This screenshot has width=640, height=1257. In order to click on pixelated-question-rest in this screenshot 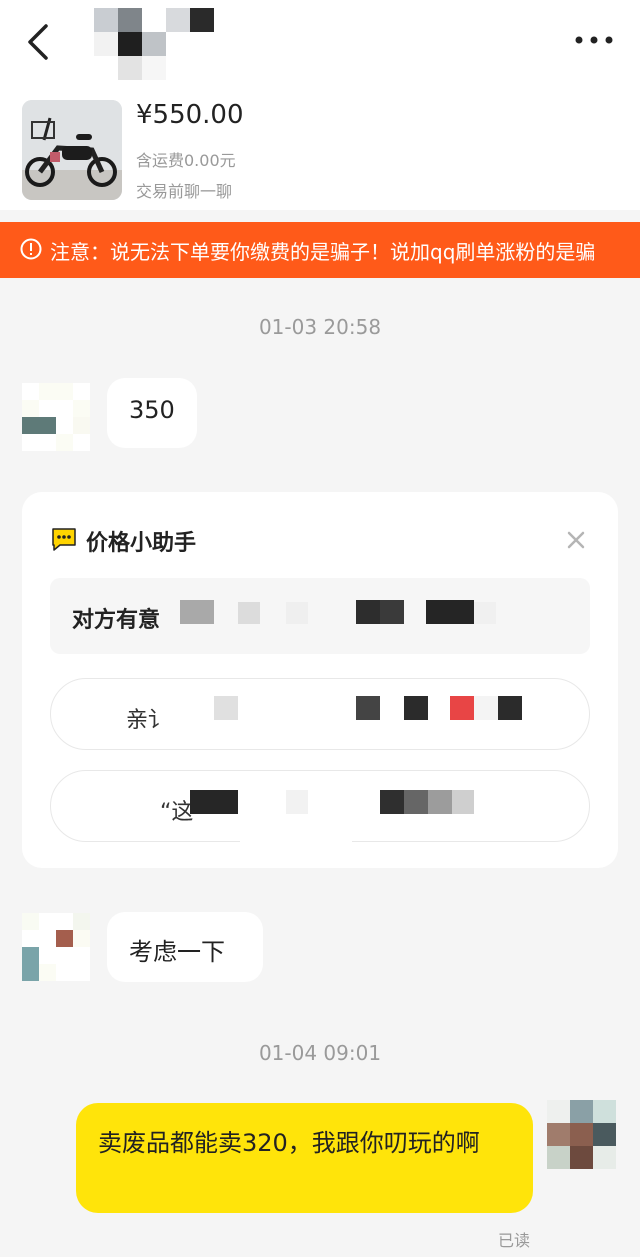, I will do `click(340, 613)`.